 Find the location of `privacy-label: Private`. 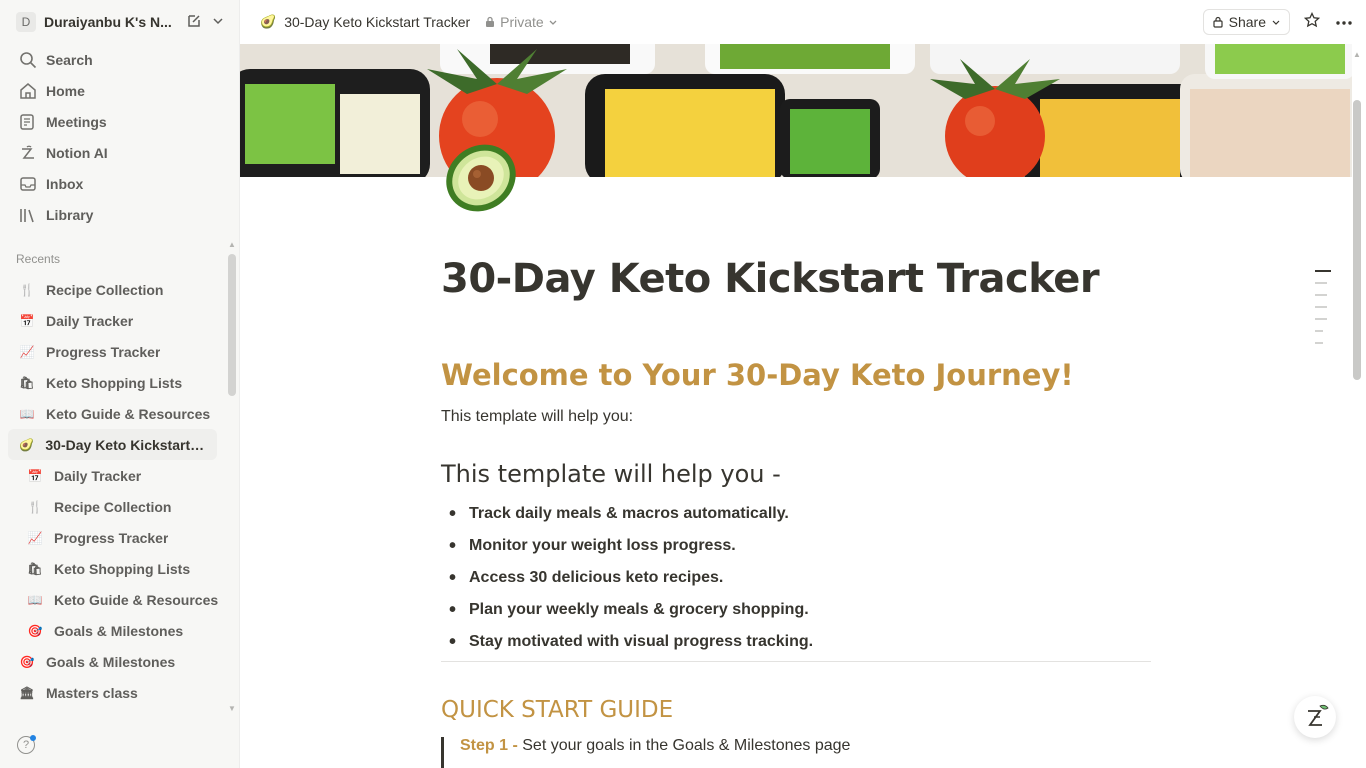

privacy-label: Private is located at coordinates (522, 22).